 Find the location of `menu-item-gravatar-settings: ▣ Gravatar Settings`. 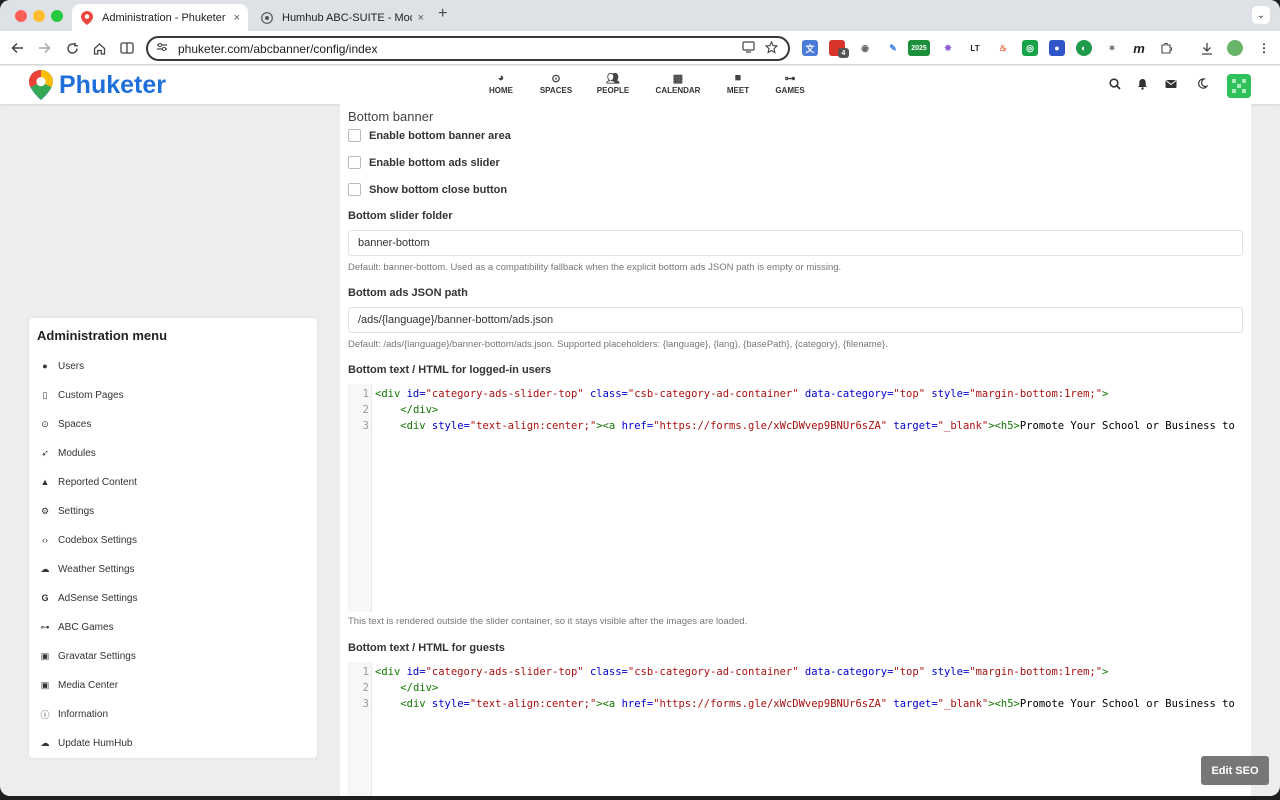

menu-item-gravatar-settings: ▣ Gravatar Settings is located at coordinates (88, 656).